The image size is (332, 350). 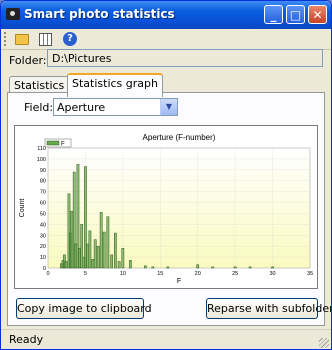 What do you see at coordinates (179, 137) in the screenshot?
I see `chart-title: Aperture (F-number)` at bounding box center [179, 137].